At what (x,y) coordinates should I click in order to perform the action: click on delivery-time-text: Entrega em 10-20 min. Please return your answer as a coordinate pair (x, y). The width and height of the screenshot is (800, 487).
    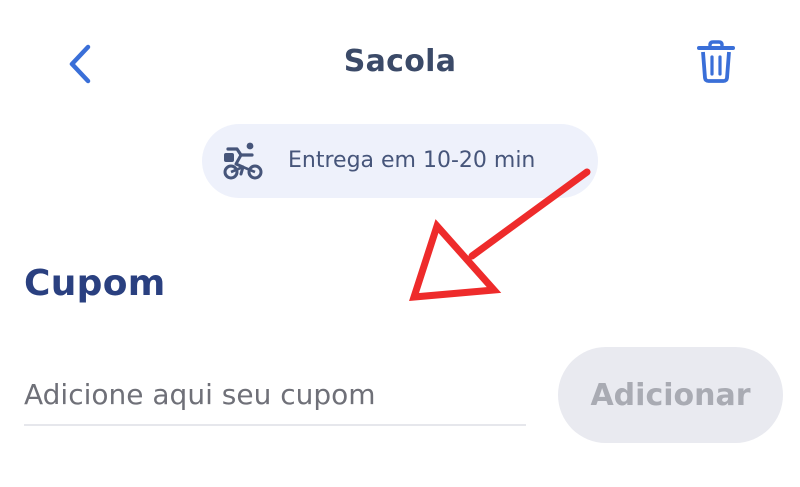
    Looking at the image, I should click on (412, 160).